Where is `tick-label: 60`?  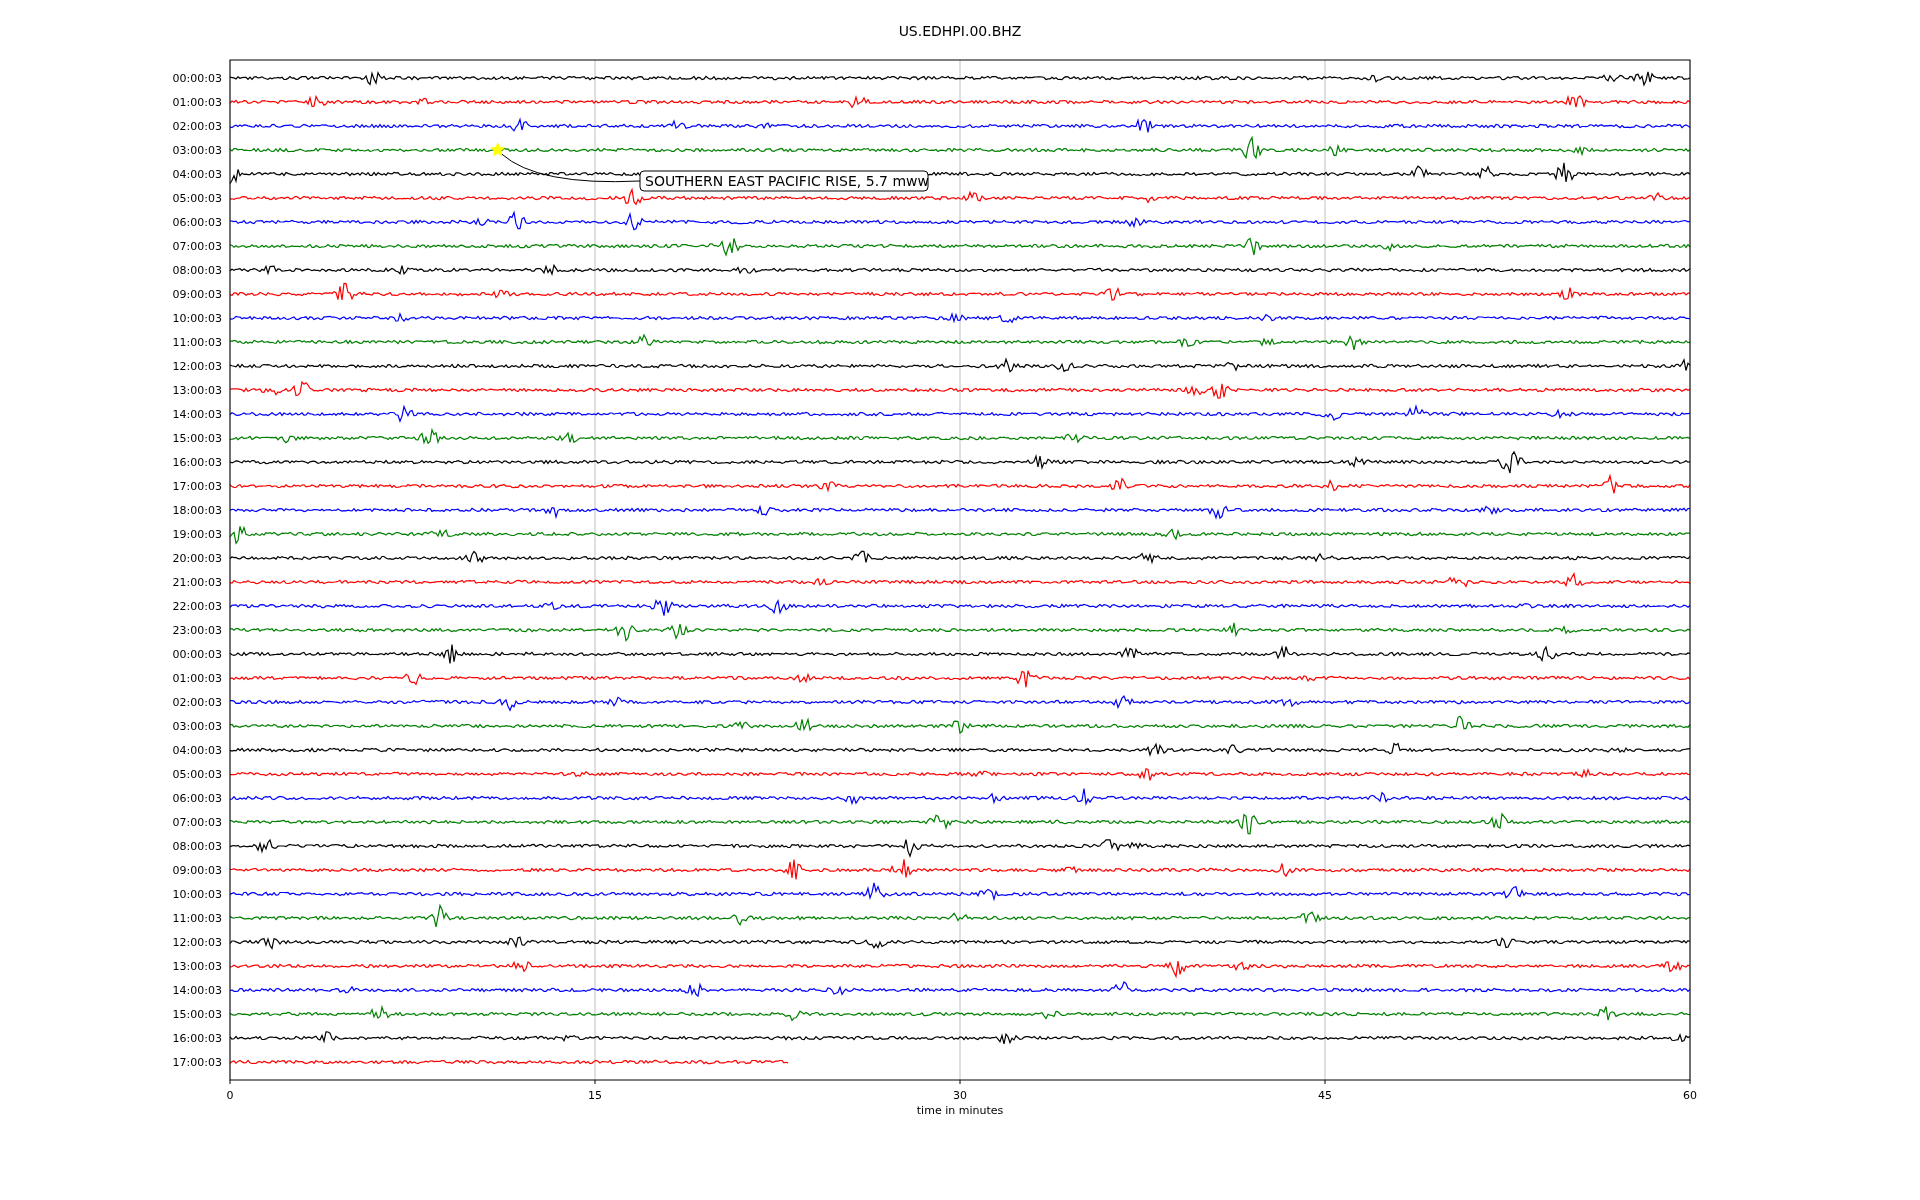 tick-label: 60 is located at coordinates (1690, 1095).